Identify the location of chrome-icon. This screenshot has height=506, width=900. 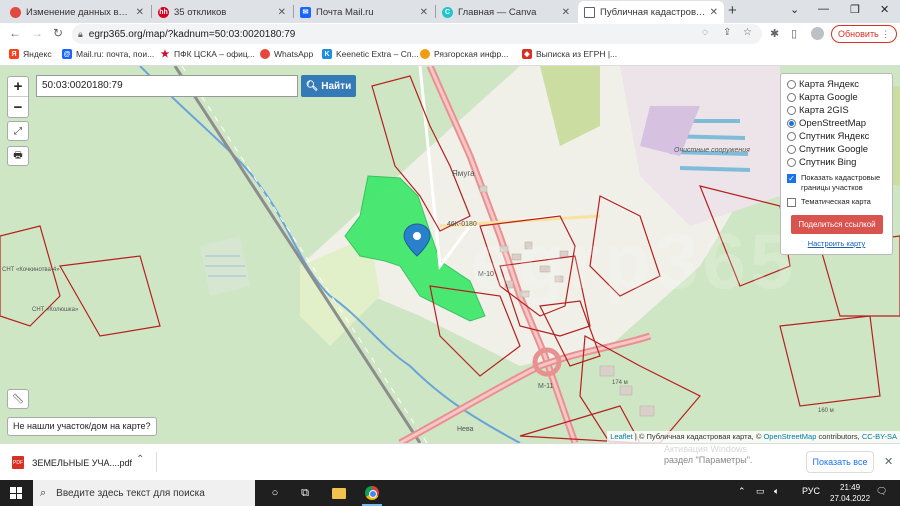
(372, 493).